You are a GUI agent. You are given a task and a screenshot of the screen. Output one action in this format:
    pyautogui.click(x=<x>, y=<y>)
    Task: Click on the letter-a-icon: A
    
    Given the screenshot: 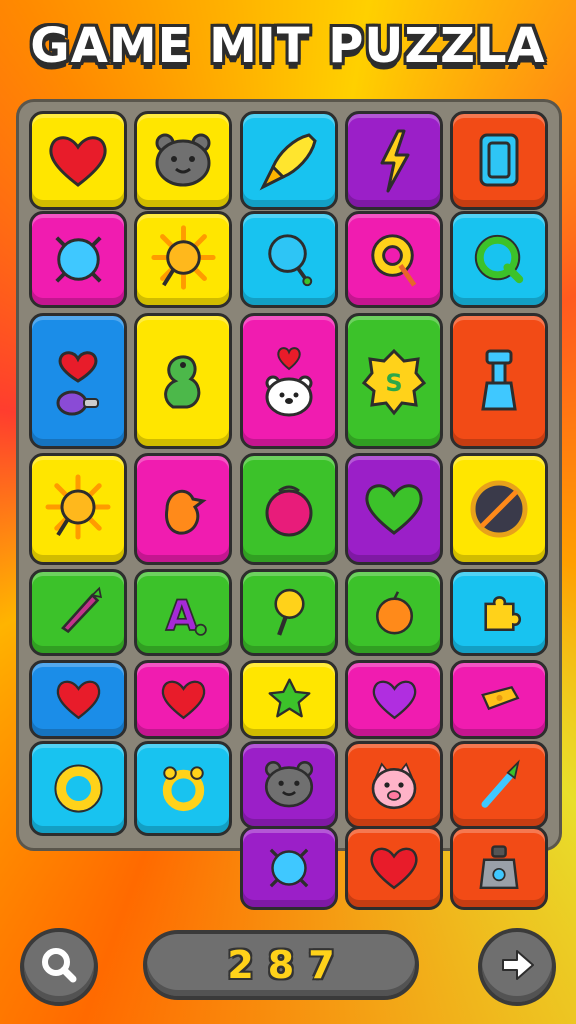 What is the action you would take?
    pyautogui.click(x=183, y=612)
    